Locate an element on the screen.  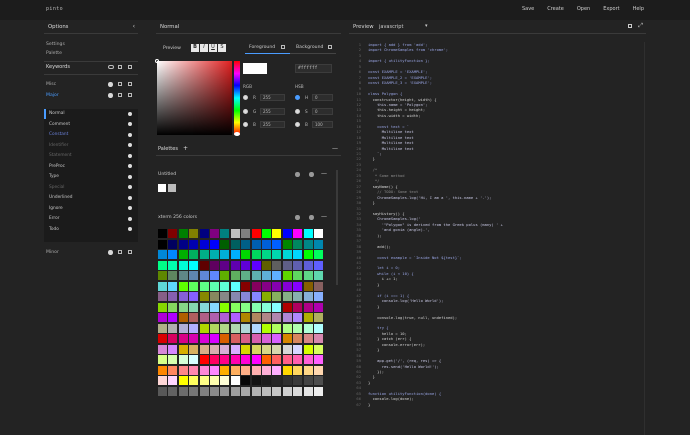
gear-icon is located at coordinates (297, 174).